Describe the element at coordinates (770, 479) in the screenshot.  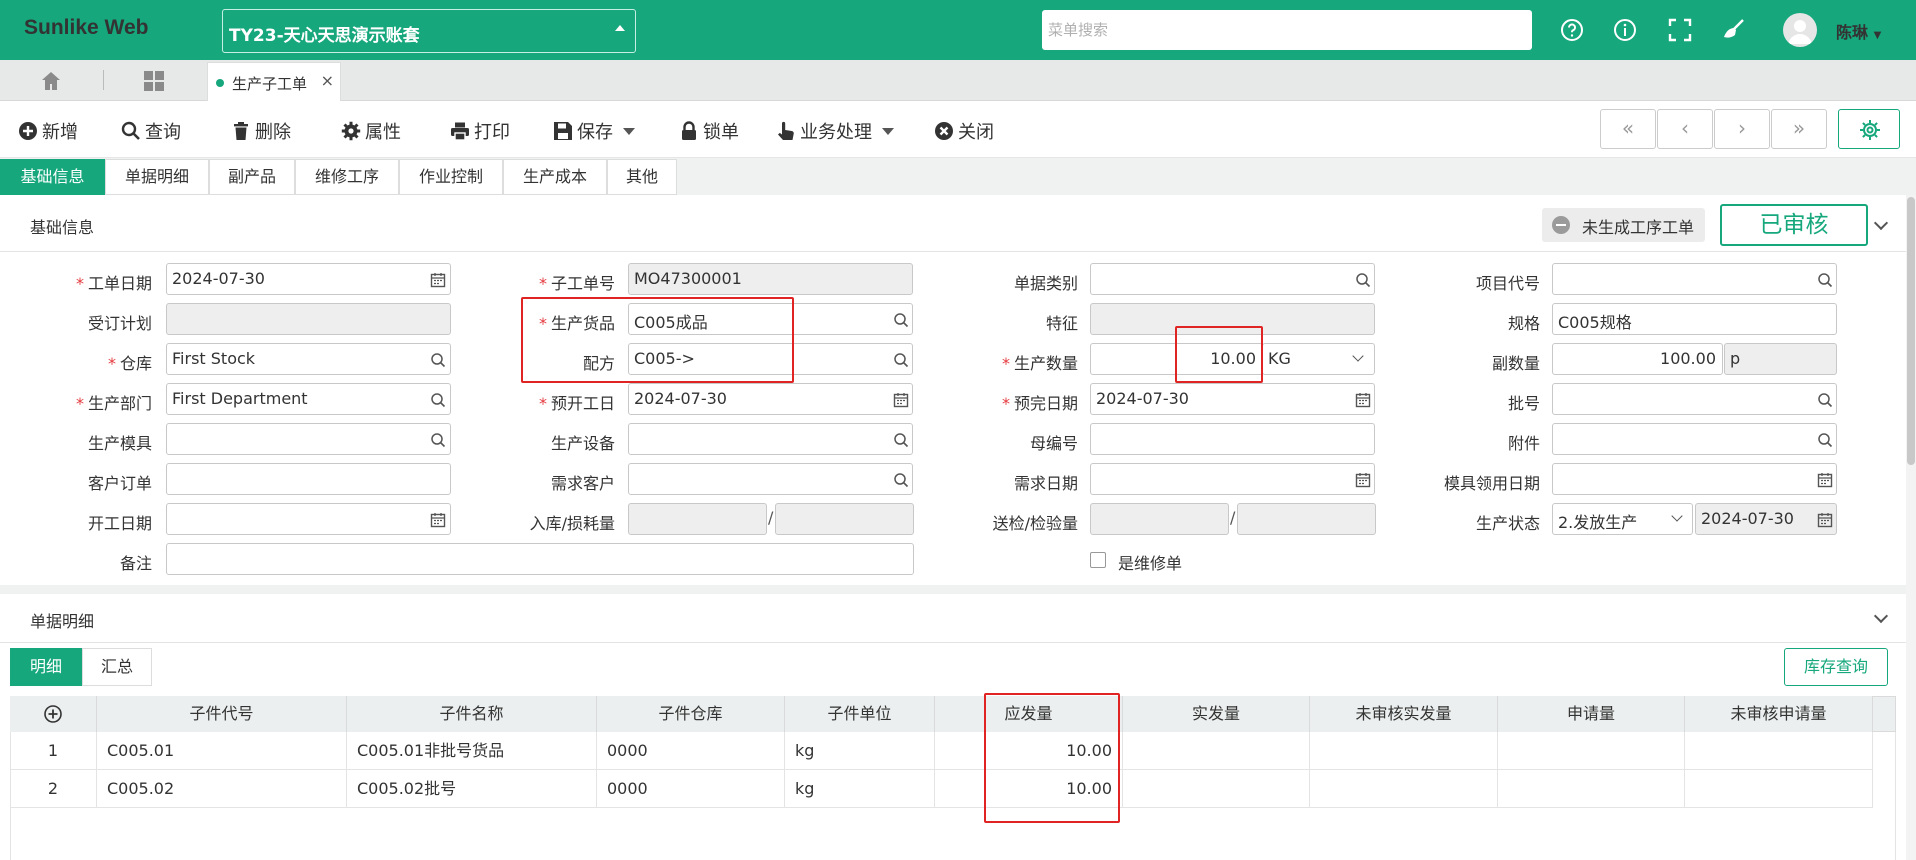
I see `demand-customer-field` at that location.